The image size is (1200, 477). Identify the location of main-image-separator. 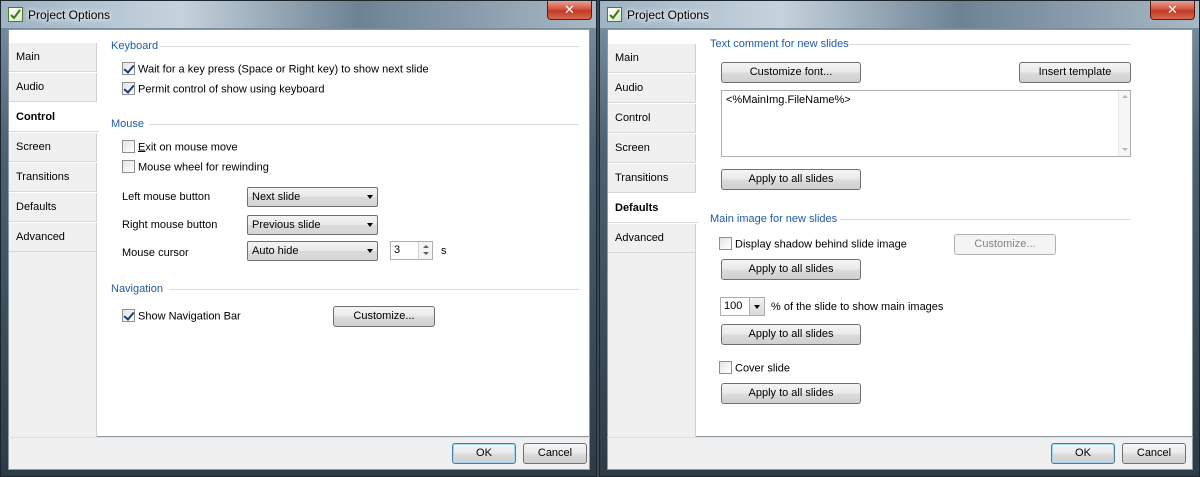
(985, 219).